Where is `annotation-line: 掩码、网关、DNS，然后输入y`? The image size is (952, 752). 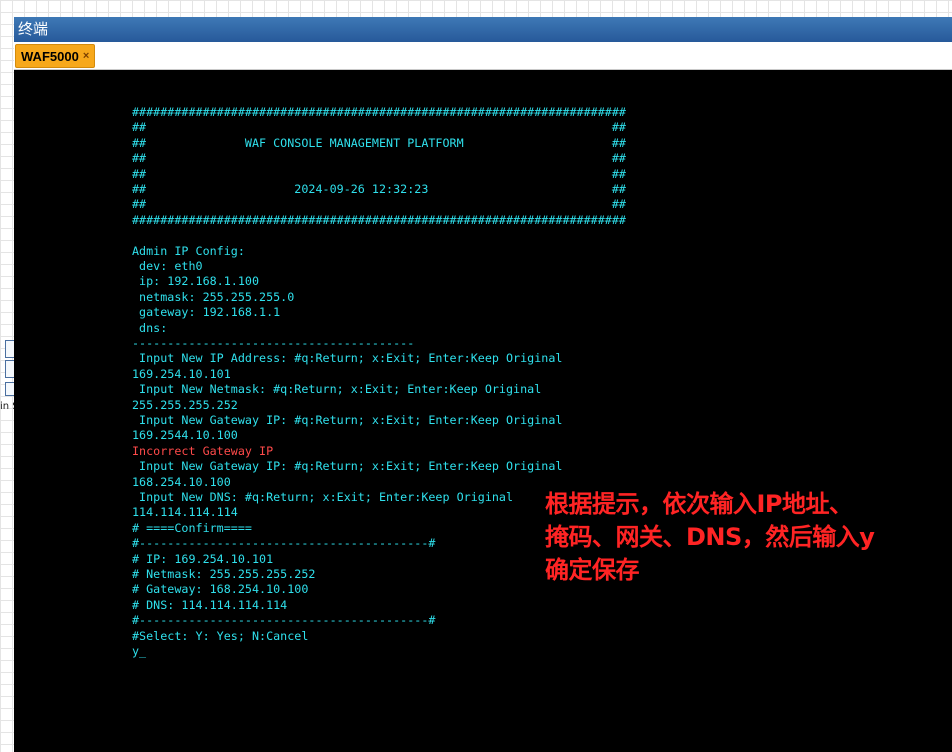 annotation-line: 掩码、网关、DNS，然后输入y is located at coordinates (710, 537).